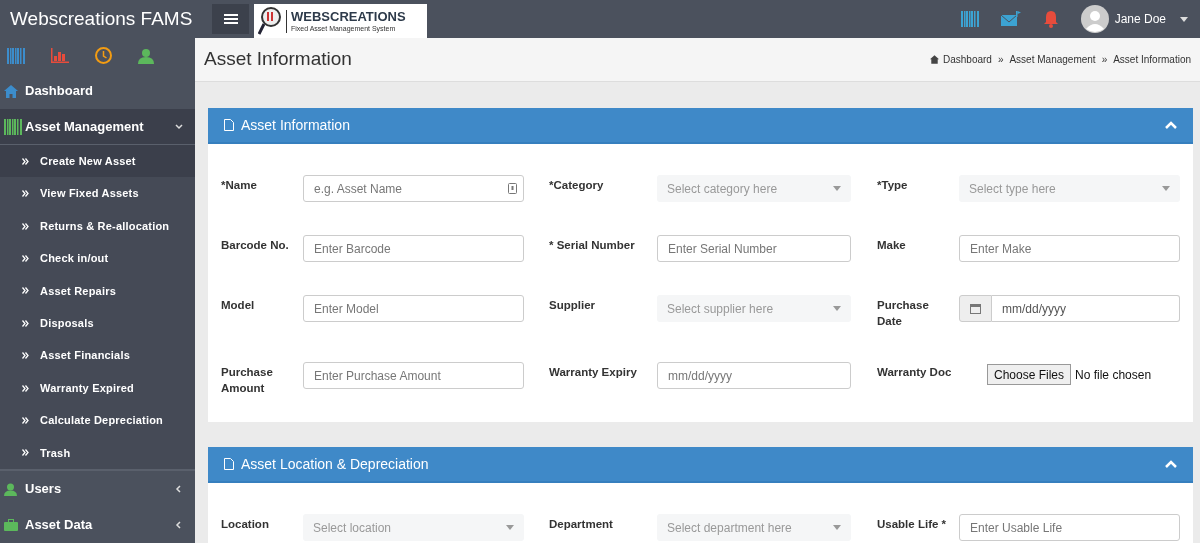  Describe the element at coordinates (97, 258) in the screenshot. I see `sidebar-subitem: Check in/out` at that location.